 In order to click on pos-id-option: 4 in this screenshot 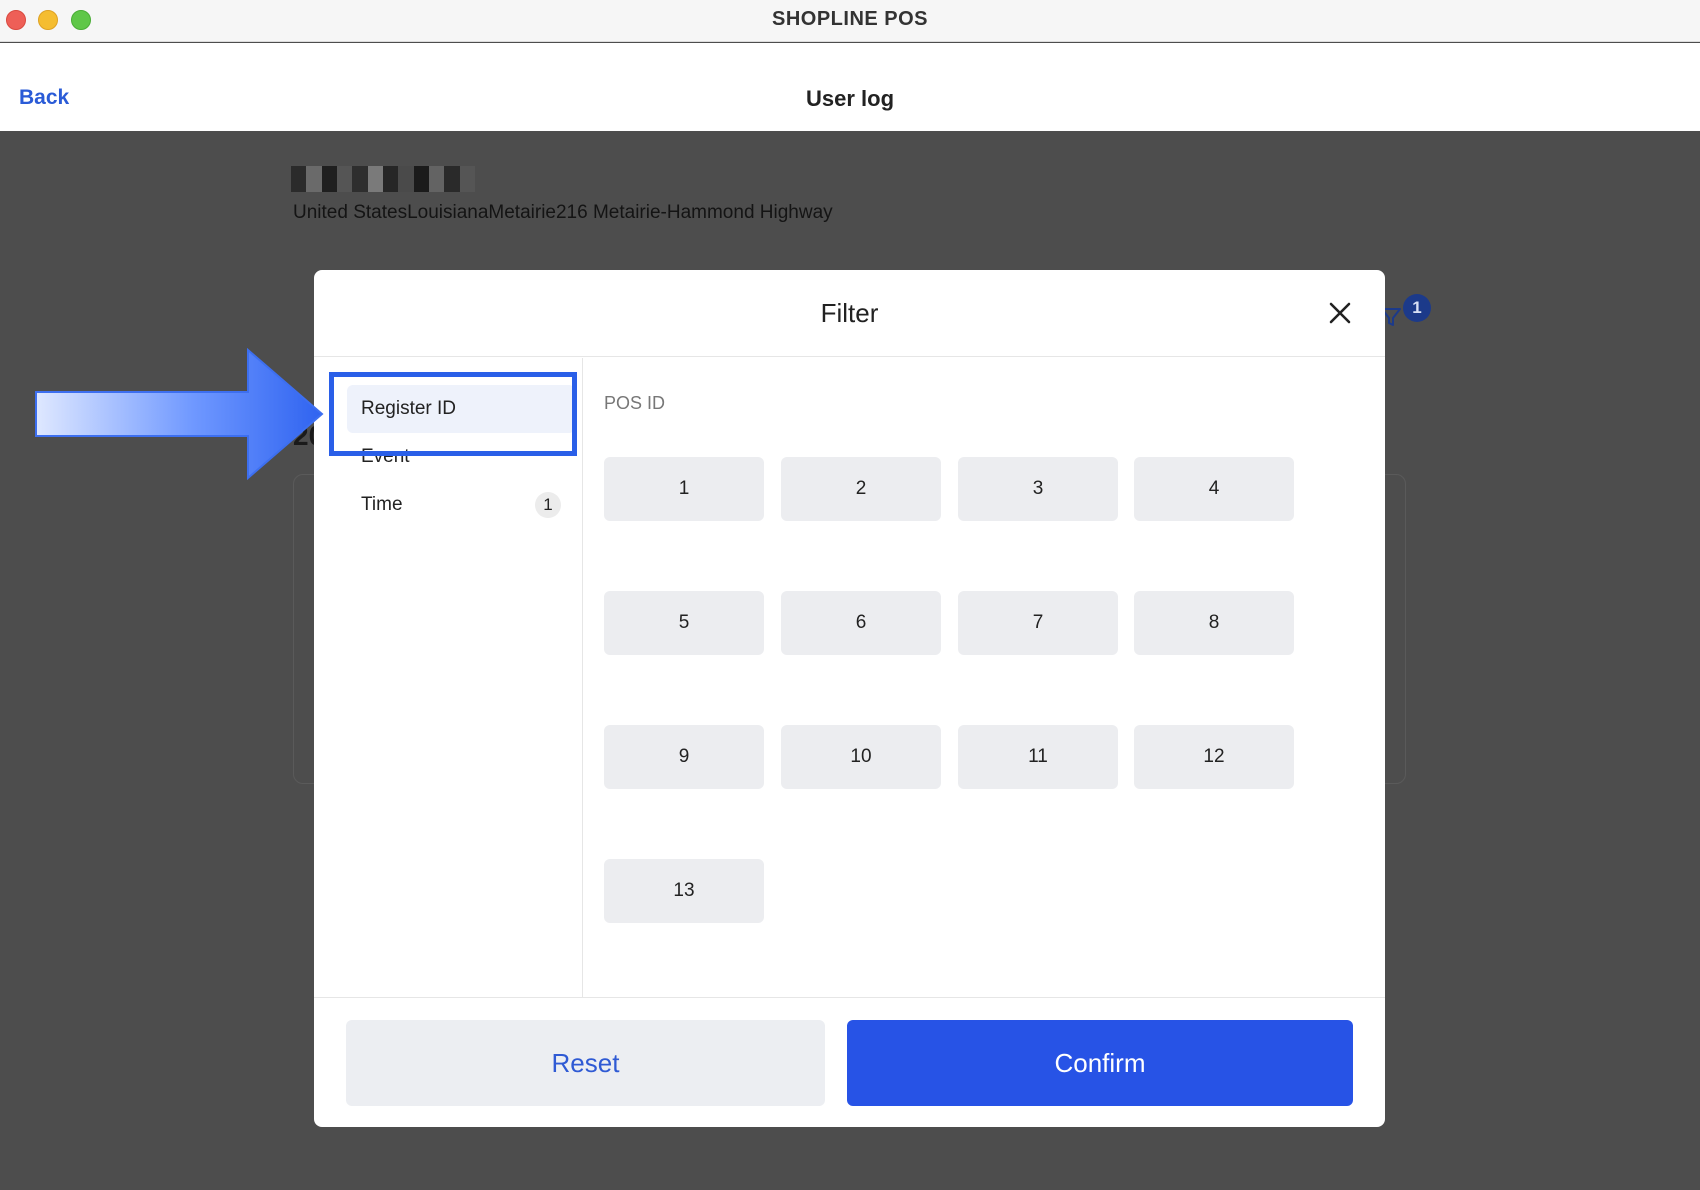, I will do `click(1214, 489)`.